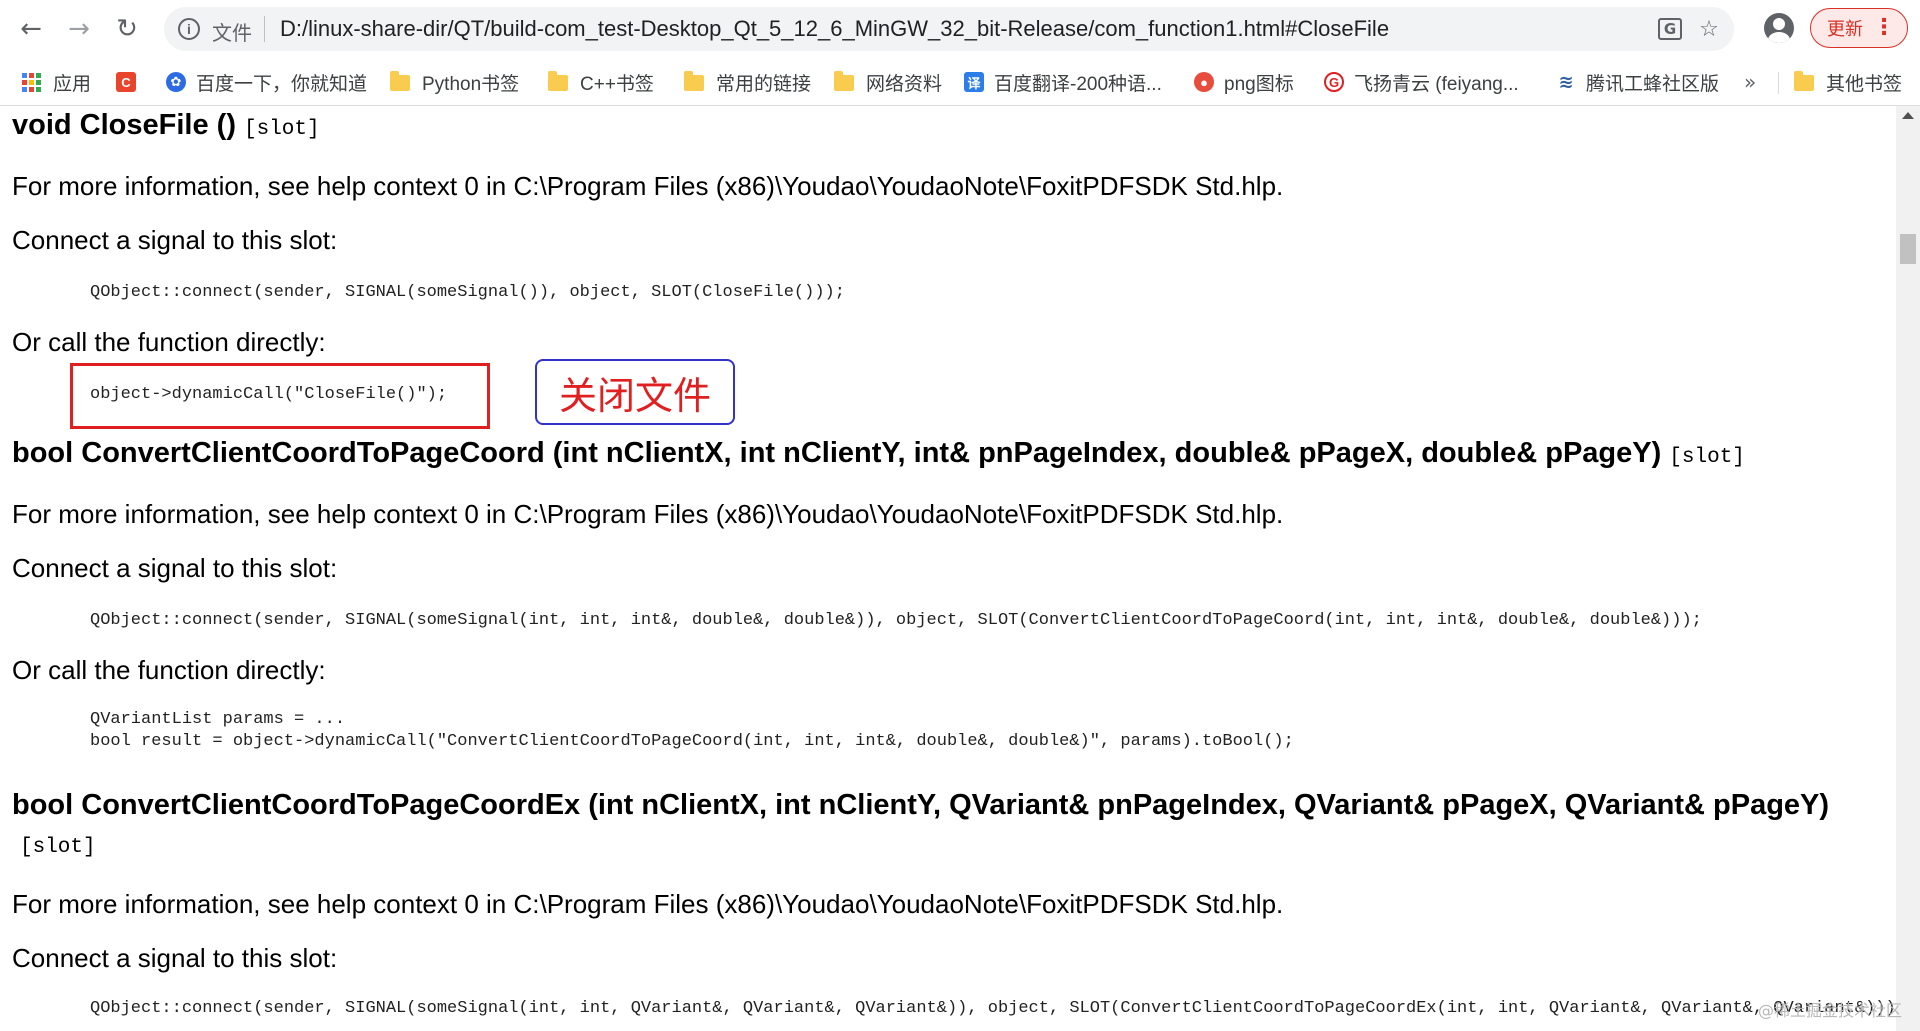 The width and height of the screenshot is (1920, 1031). I want to click on bookmark-cpp: C++书签, so click(601, 82).